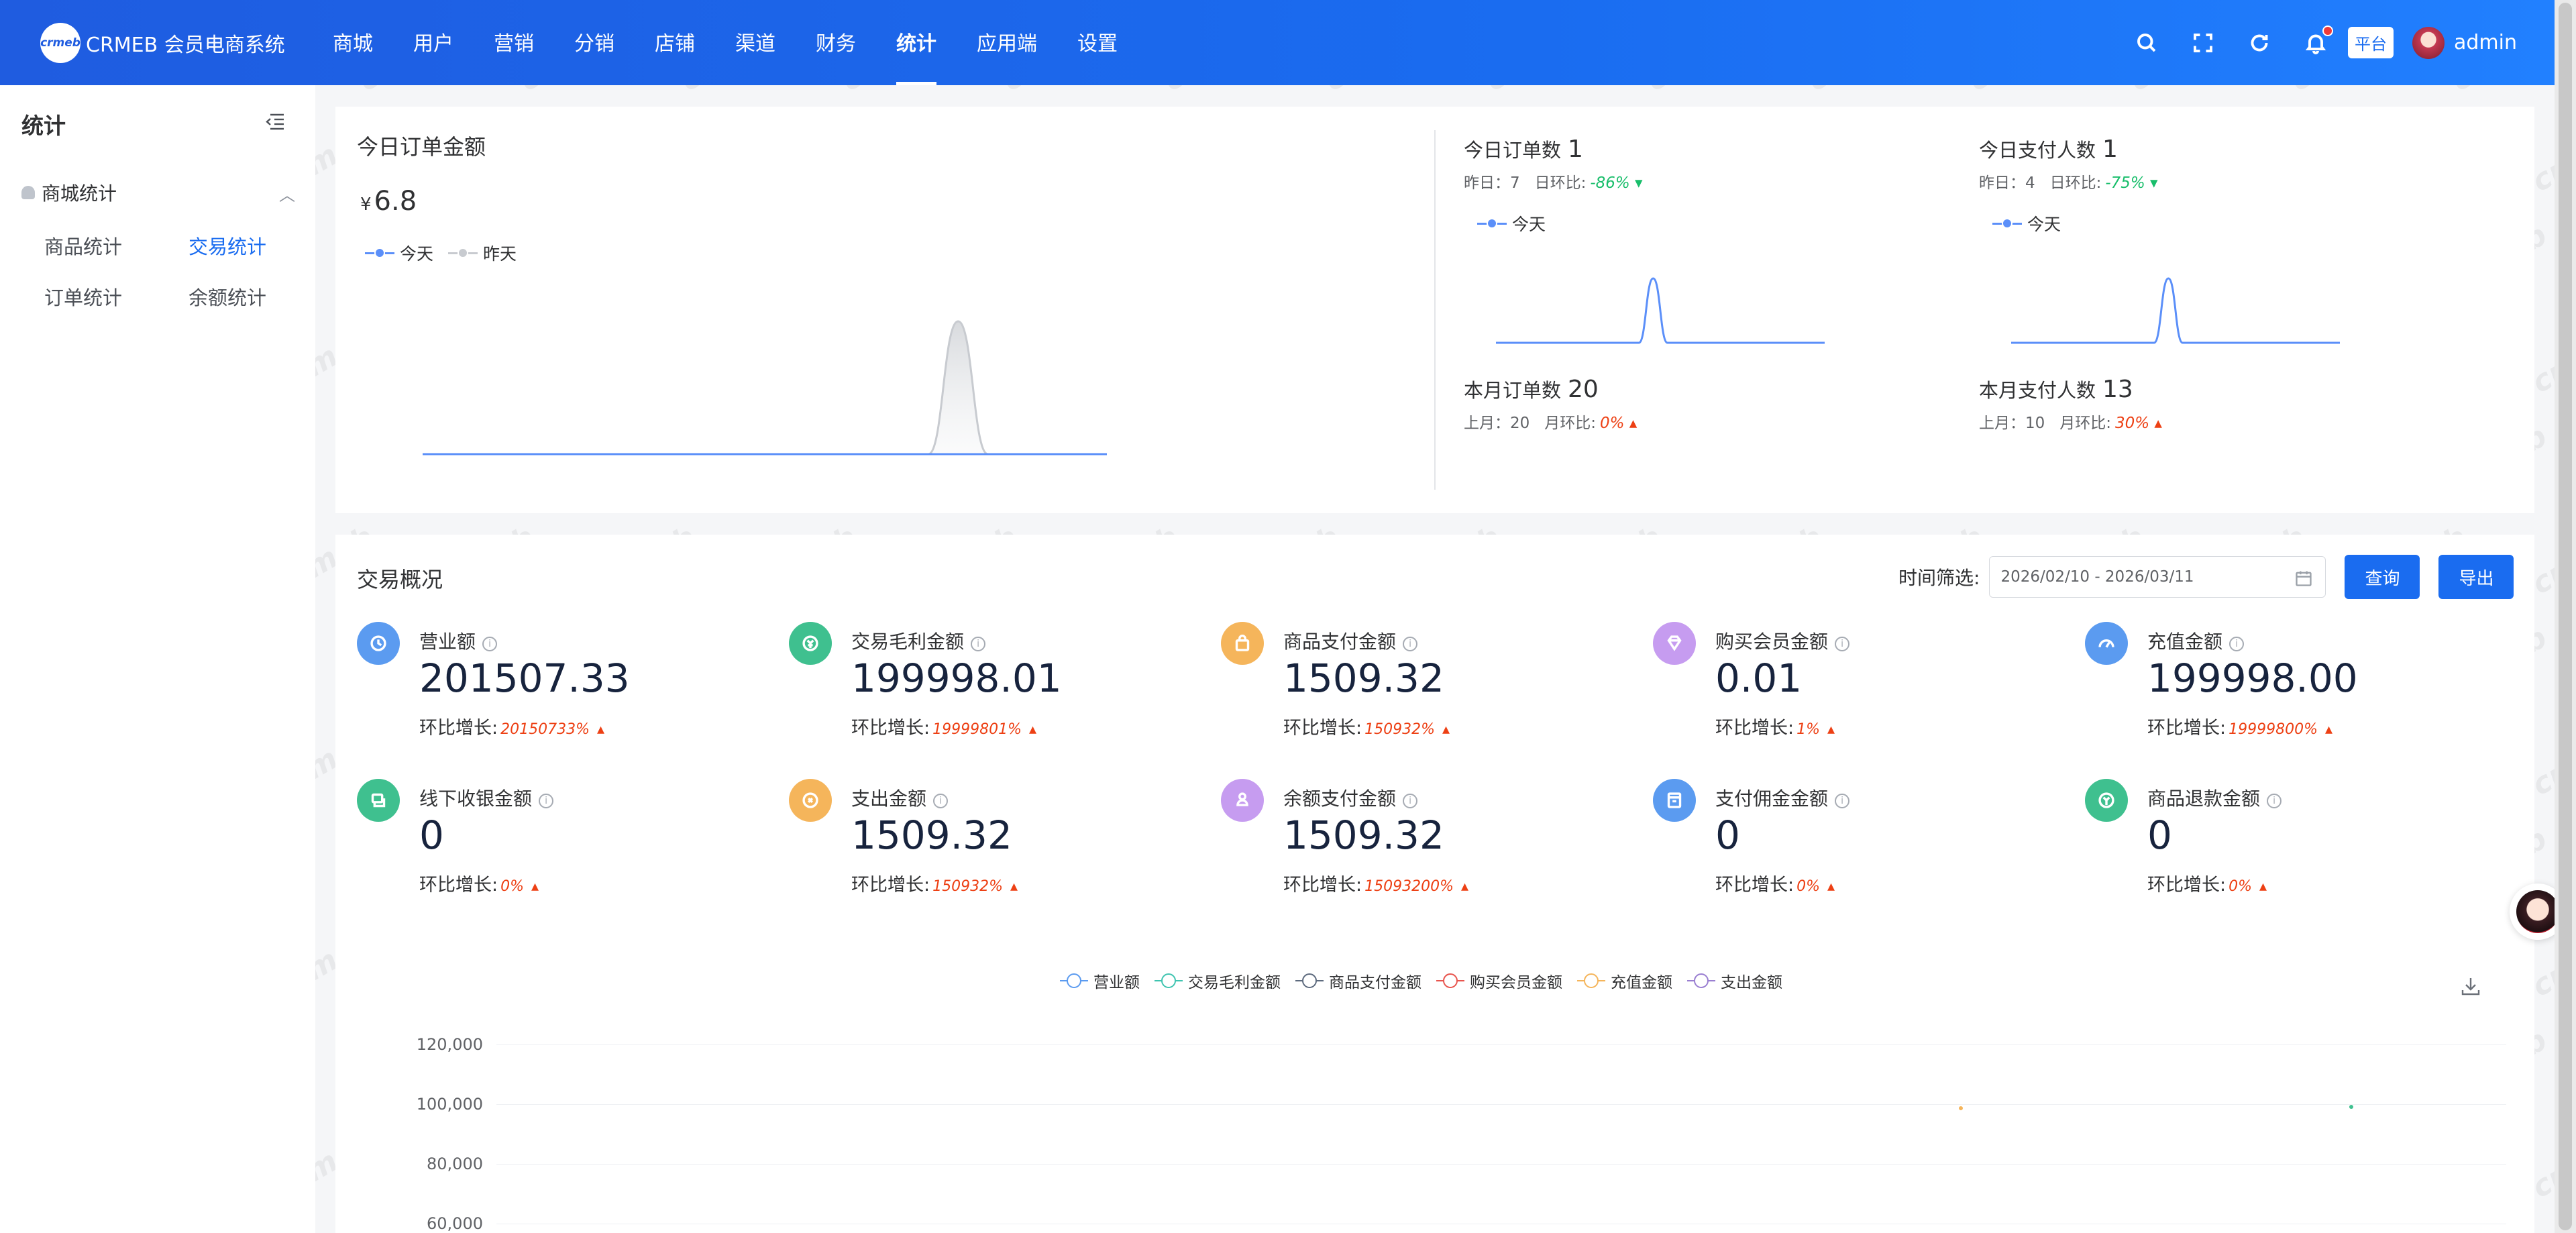 This screenshot has height=1233, width=2576. I want to click on month-payers-stat: 本月支付人数 13 上月：10 月环比: 30% ▴, so click(2070, 404).